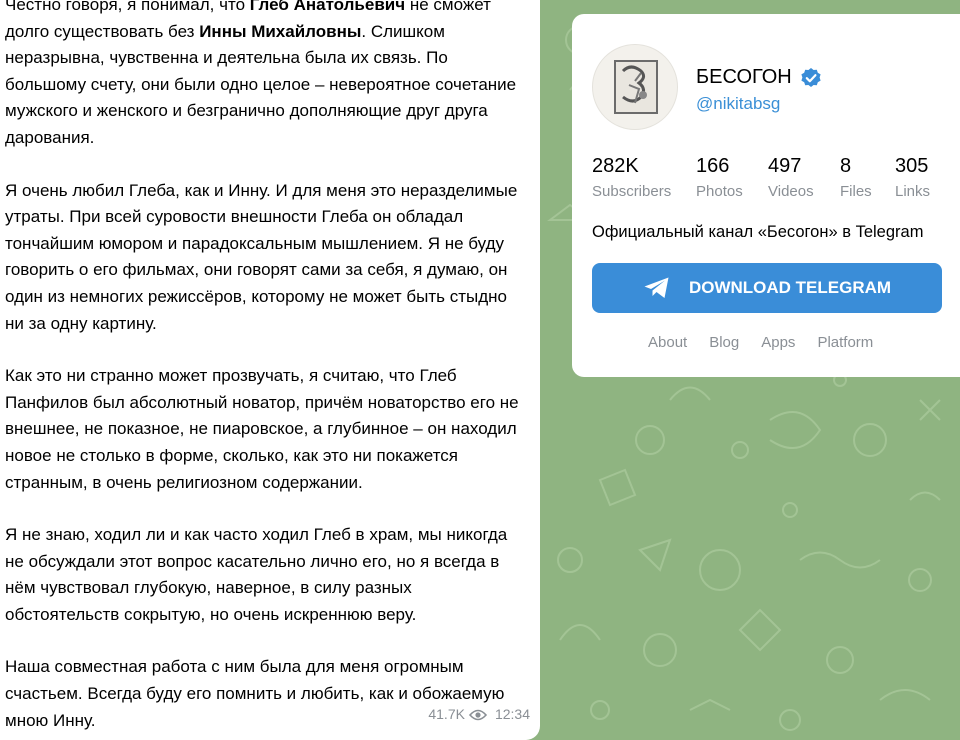 The width and height of the screenshot is (960, 740). Describe the element at coordinates (845, 342) in the screenshot. I see `link-platform: Platform` at that location.